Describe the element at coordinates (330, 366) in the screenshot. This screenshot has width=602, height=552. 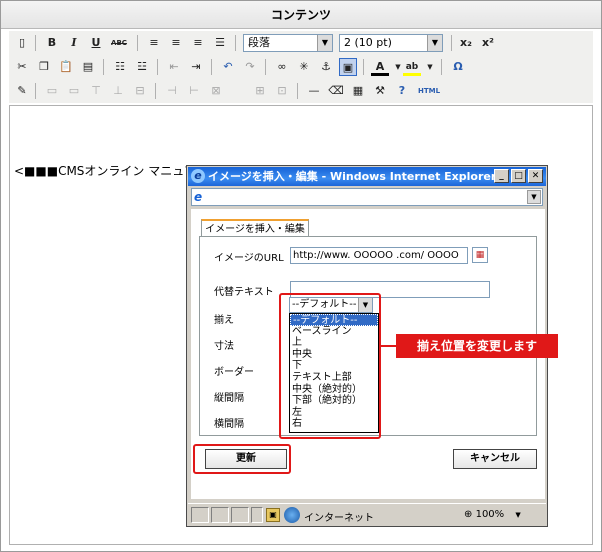
I see `annotation-box-align` at that location.